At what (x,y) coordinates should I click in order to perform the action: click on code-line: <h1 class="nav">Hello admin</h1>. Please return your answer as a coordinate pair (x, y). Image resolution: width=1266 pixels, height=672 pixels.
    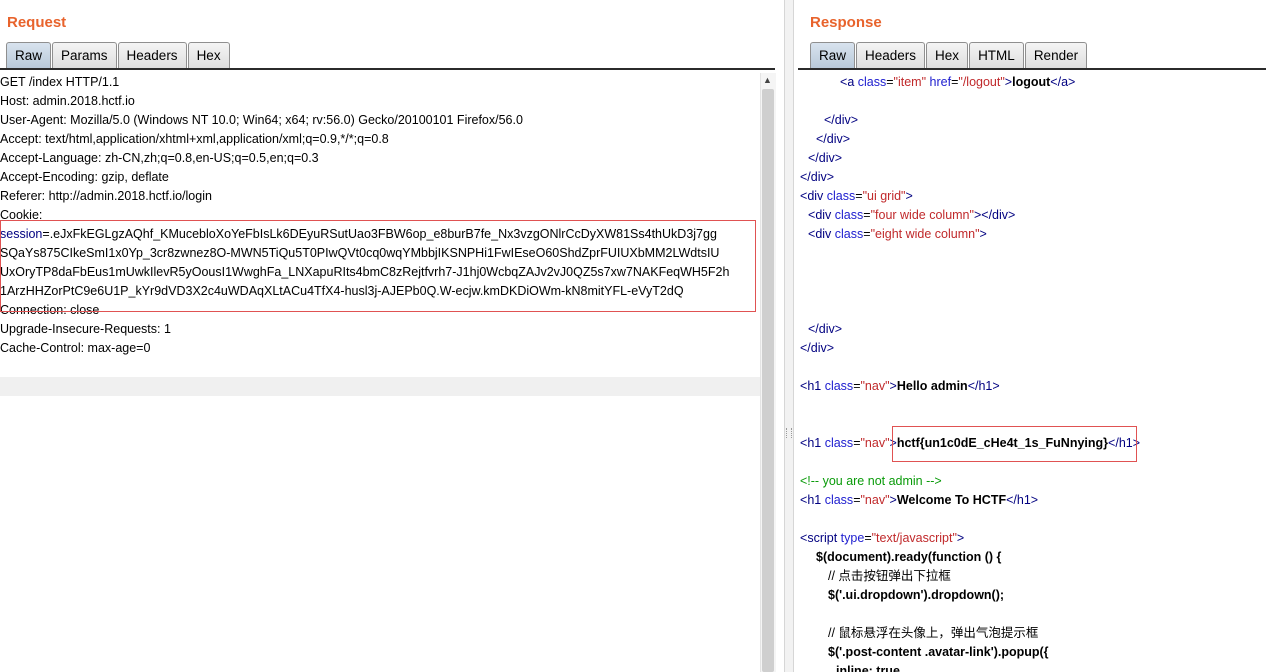
    Looking at the image, I should click on (900, 386).